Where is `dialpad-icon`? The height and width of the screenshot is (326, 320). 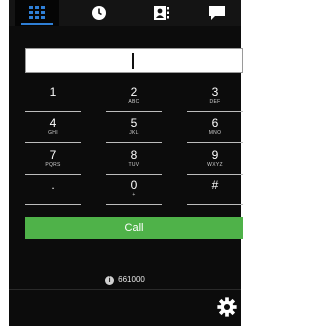
dialpad-icon is located at coordinates (36, 12).